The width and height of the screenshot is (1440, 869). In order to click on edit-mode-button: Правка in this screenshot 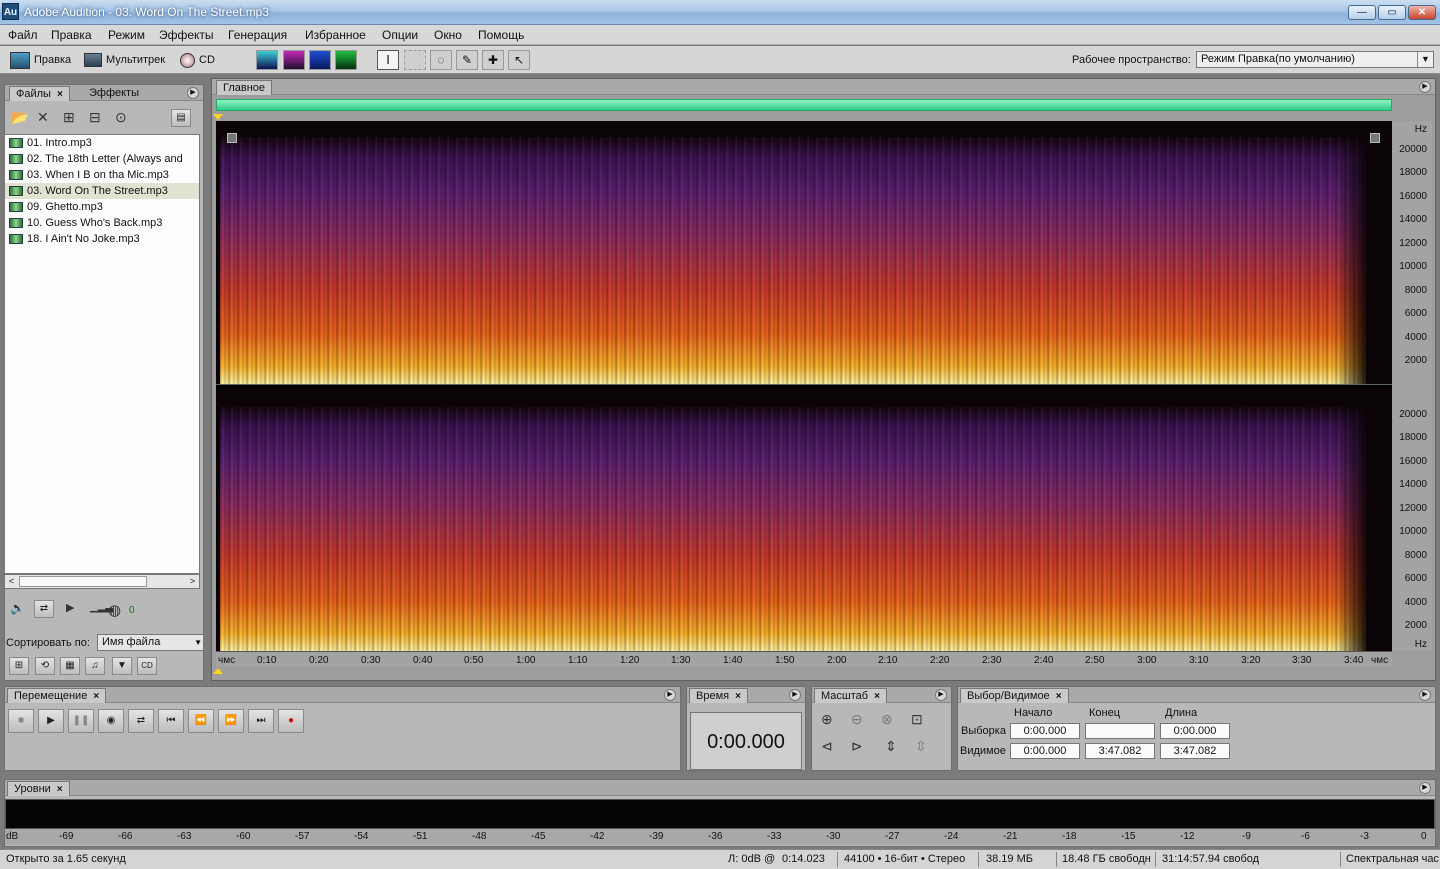, I will do `click(40, 60)`.